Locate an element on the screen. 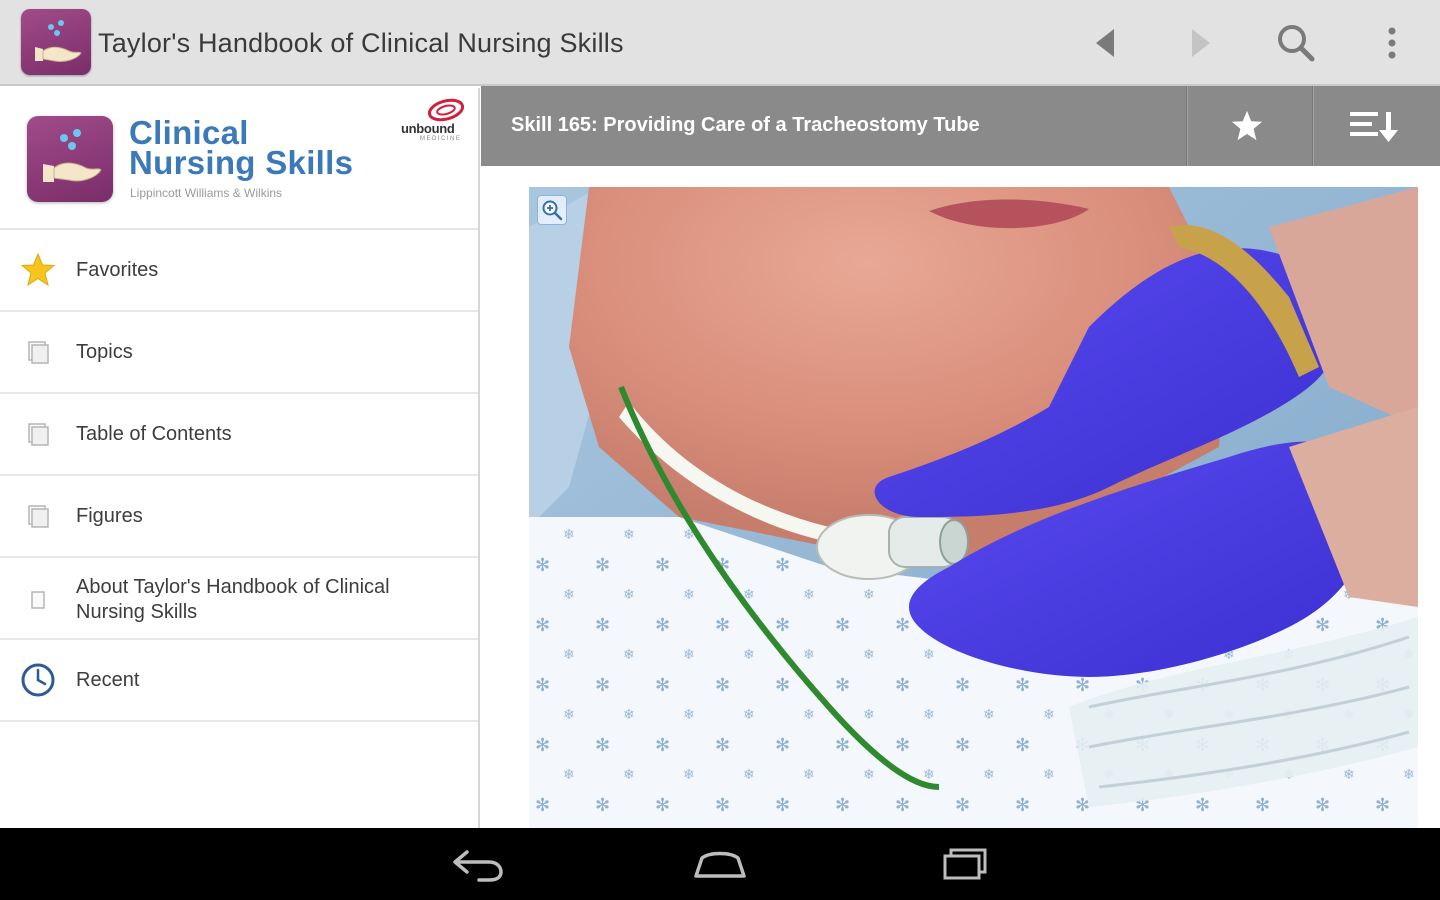 The width and height of the screenshot is (1440, 900). recents-icon is located at coordinates (965, 864).